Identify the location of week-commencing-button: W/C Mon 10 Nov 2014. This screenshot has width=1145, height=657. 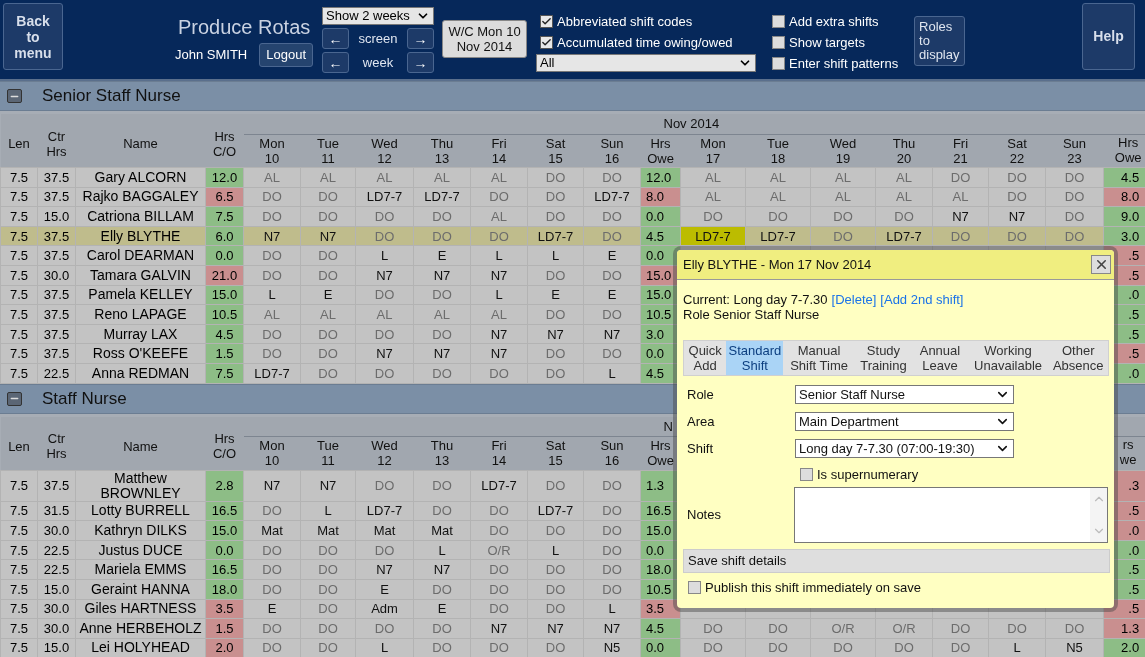
(484, 39).